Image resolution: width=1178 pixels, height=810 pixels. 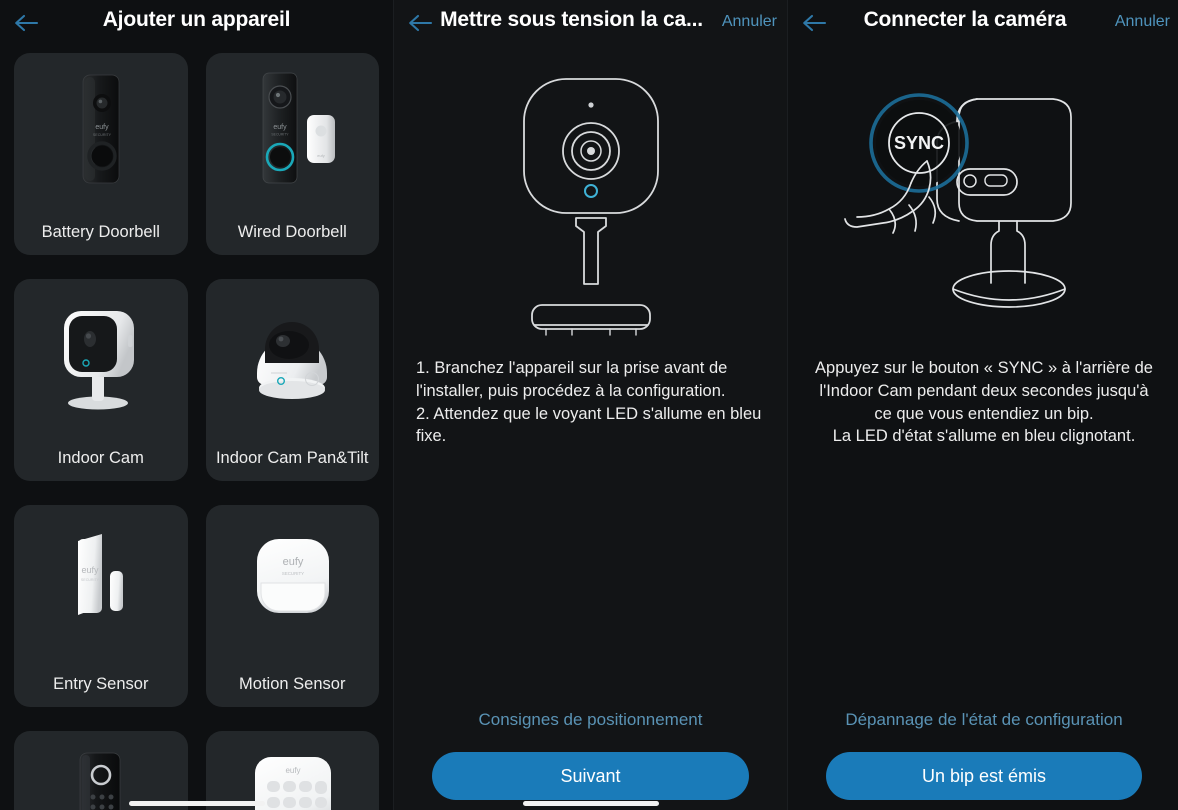 What do you see at coordinates (100, 231) in the screenshot?
I see `device-card-label: Battery Doorbell` at bounding box center [100, 231].